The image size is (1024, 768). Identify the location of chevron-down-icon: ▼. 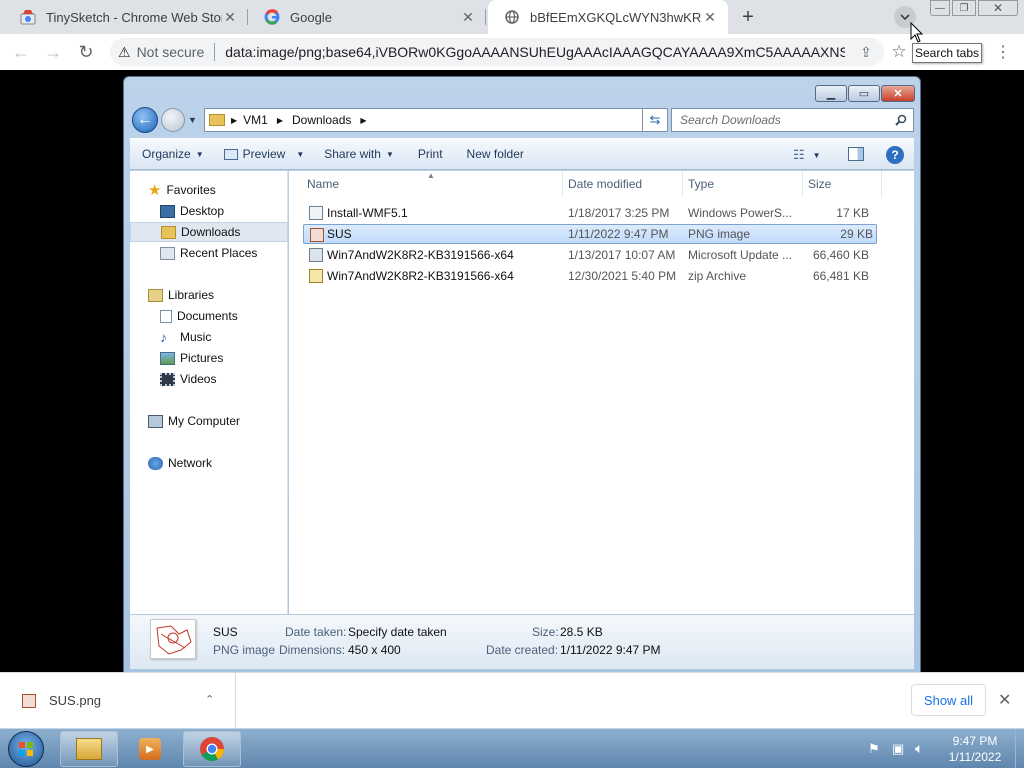
(816, 155).